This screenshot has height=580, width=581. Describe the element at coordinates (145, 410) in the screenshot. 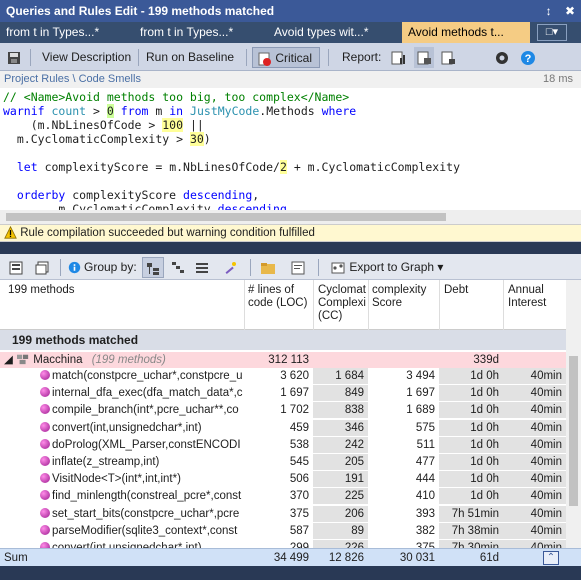

I see `method-name: compile_branch(int*,pcre_uchar**,co` at that location.